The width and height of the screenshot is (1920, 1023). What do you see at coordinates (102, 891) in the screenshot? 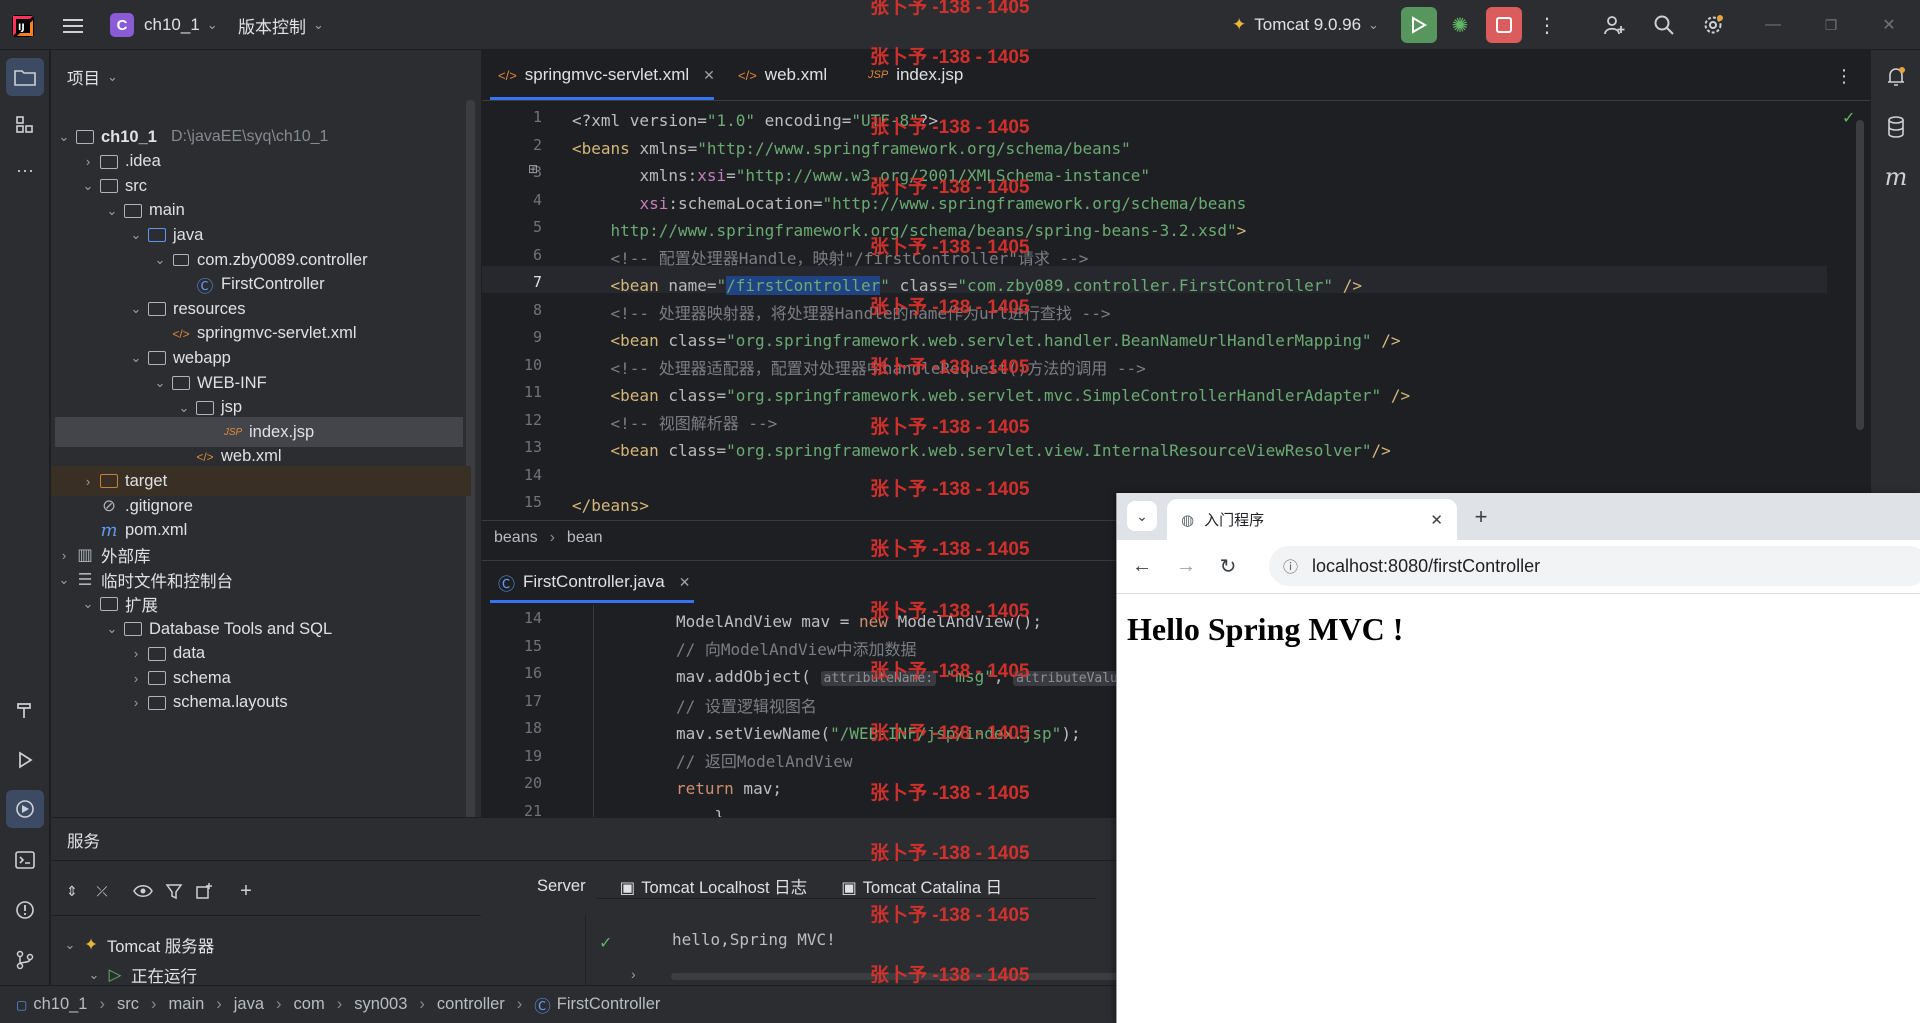
I see `collapse-all-icon: ⤫` at bounding box center [102, 891].